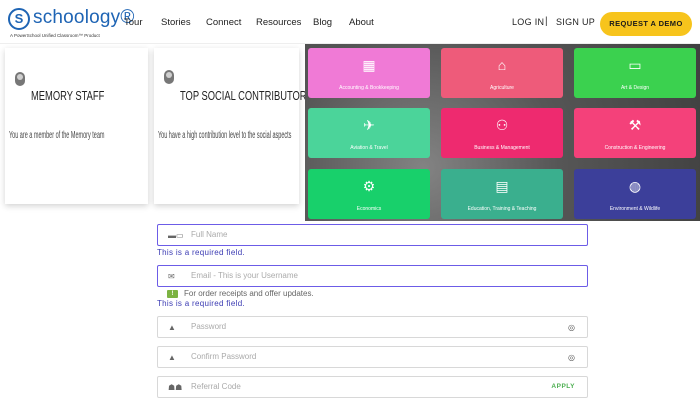 Image resolution: width=700 pixels, height=400 pixels. I want to click on full-name-error: This is a required field., so click(201, 252).